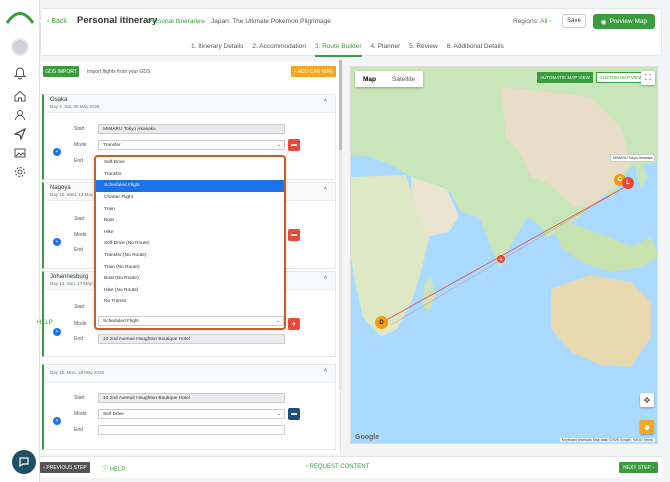 Image resolution: width=670 pixels, height=482 pixels. I want to click on gds-import-button: GDS IMPORT, so click(61, 71).